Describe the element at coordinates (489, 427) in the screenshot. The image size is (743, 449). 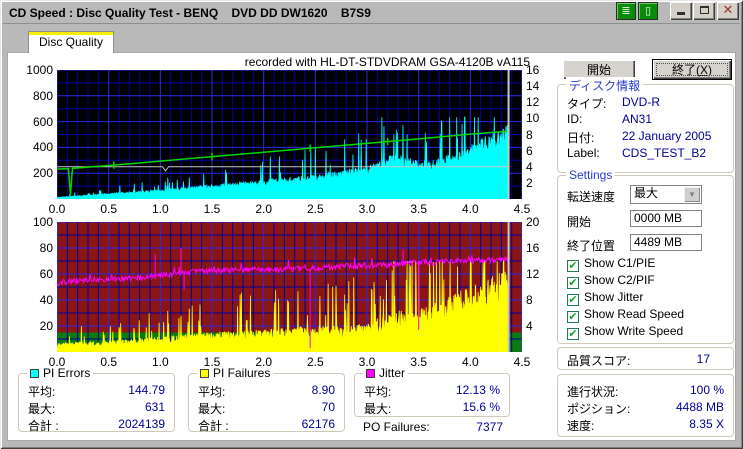
I see `po-failures-value: 7377` at that location.